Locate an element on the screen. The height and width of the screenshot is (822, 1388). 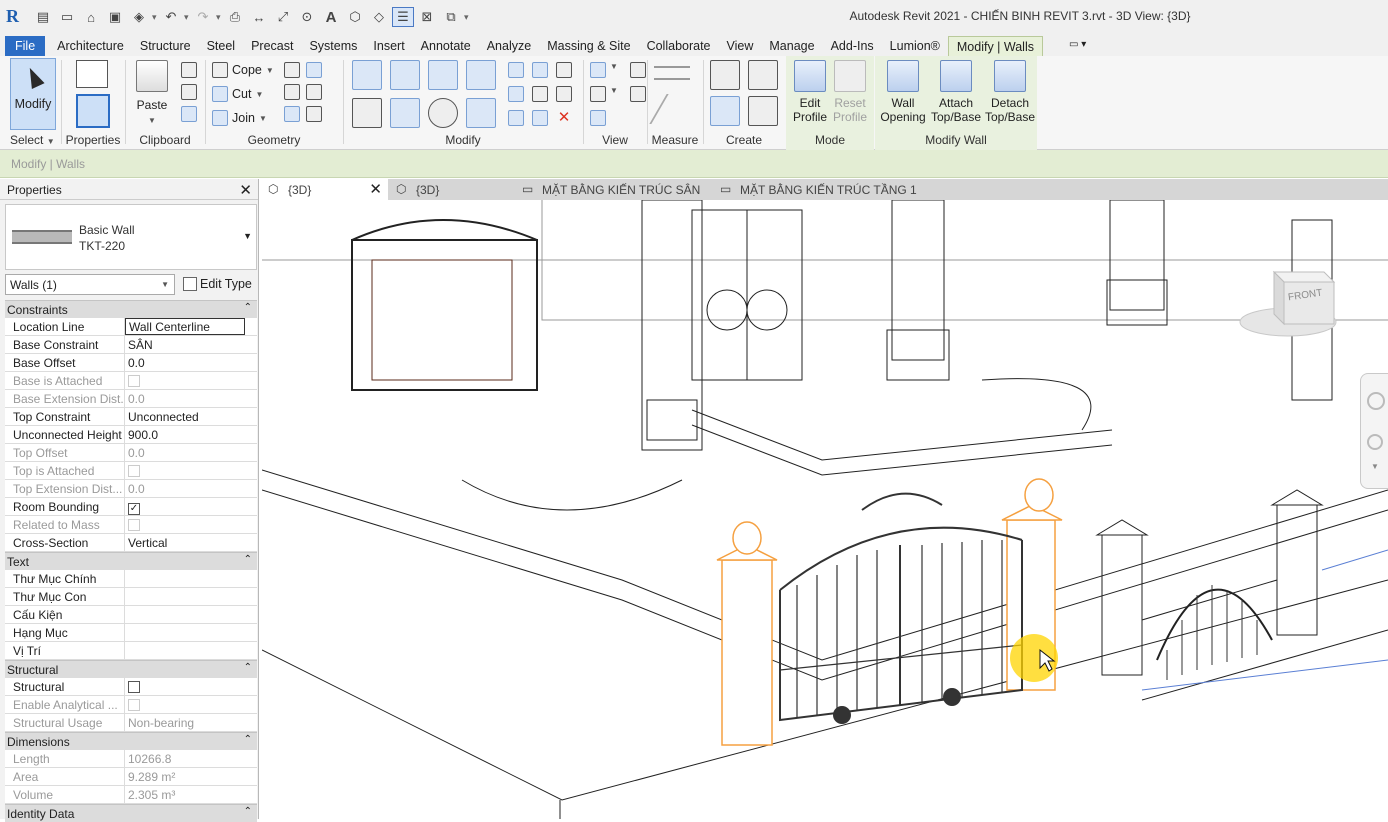
array-icon is located at coordinates (516, 94).